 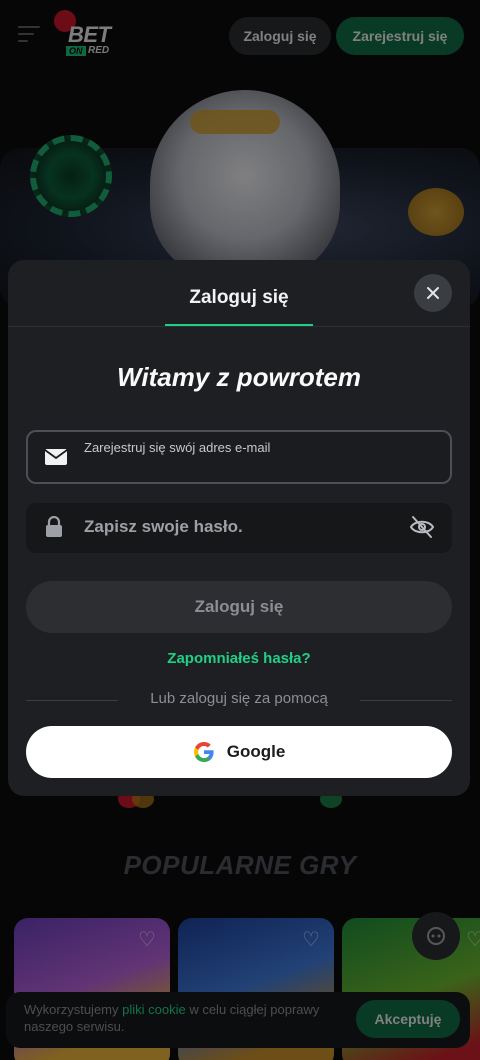 What do you see at coordinates (239, 299) in the screenshot?
I see `tab-login: Zaloguj się` at bounding box center [239, 299].